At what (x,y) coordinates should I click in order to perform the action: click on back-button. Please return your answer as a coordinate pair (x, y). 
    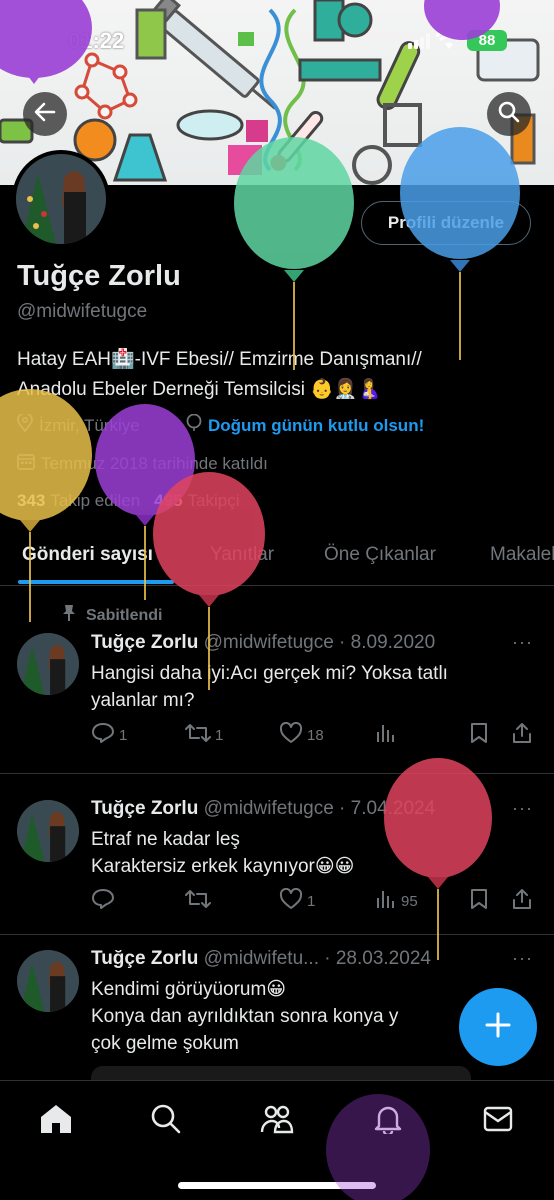
    Looking at the image, I should click on (45, 114).